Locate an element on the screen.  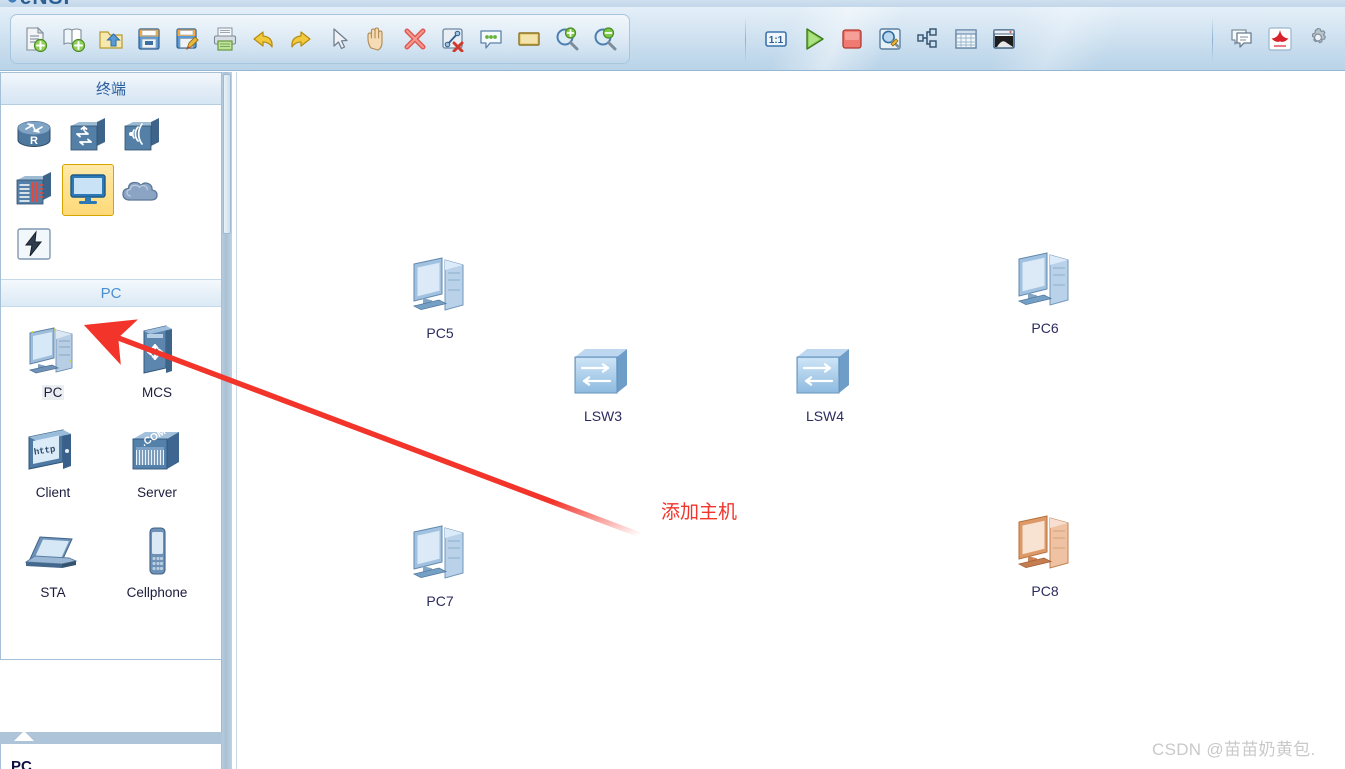
grid-icon is located at coordinates (966, 39).